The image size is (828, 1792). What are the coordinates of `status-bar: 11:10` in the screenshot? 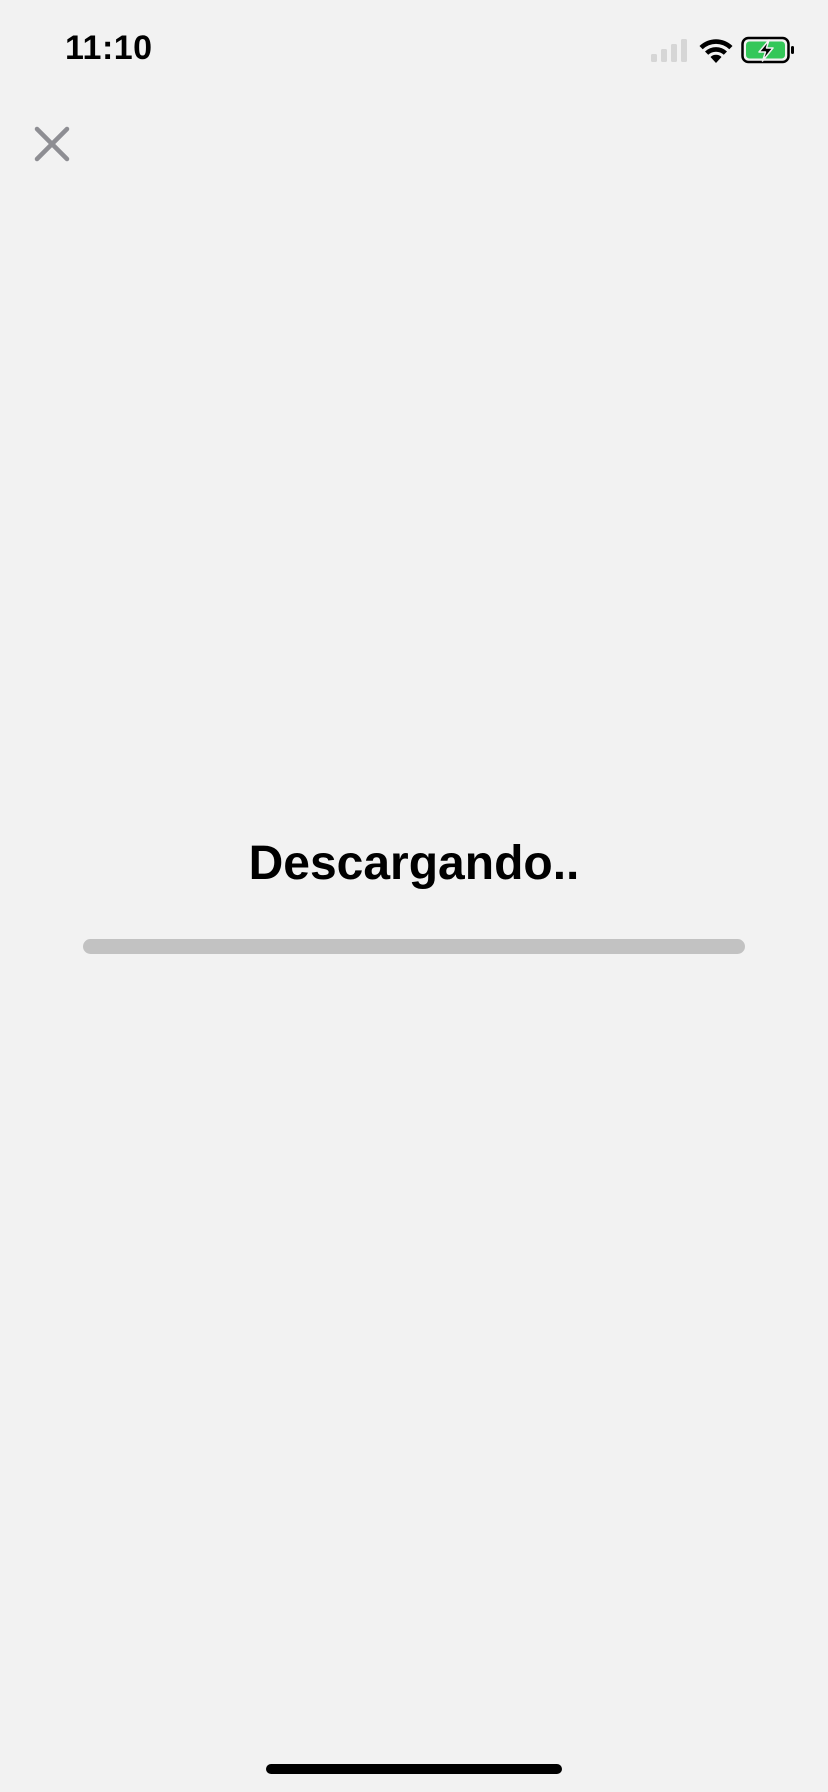 It's located at (414, 50).